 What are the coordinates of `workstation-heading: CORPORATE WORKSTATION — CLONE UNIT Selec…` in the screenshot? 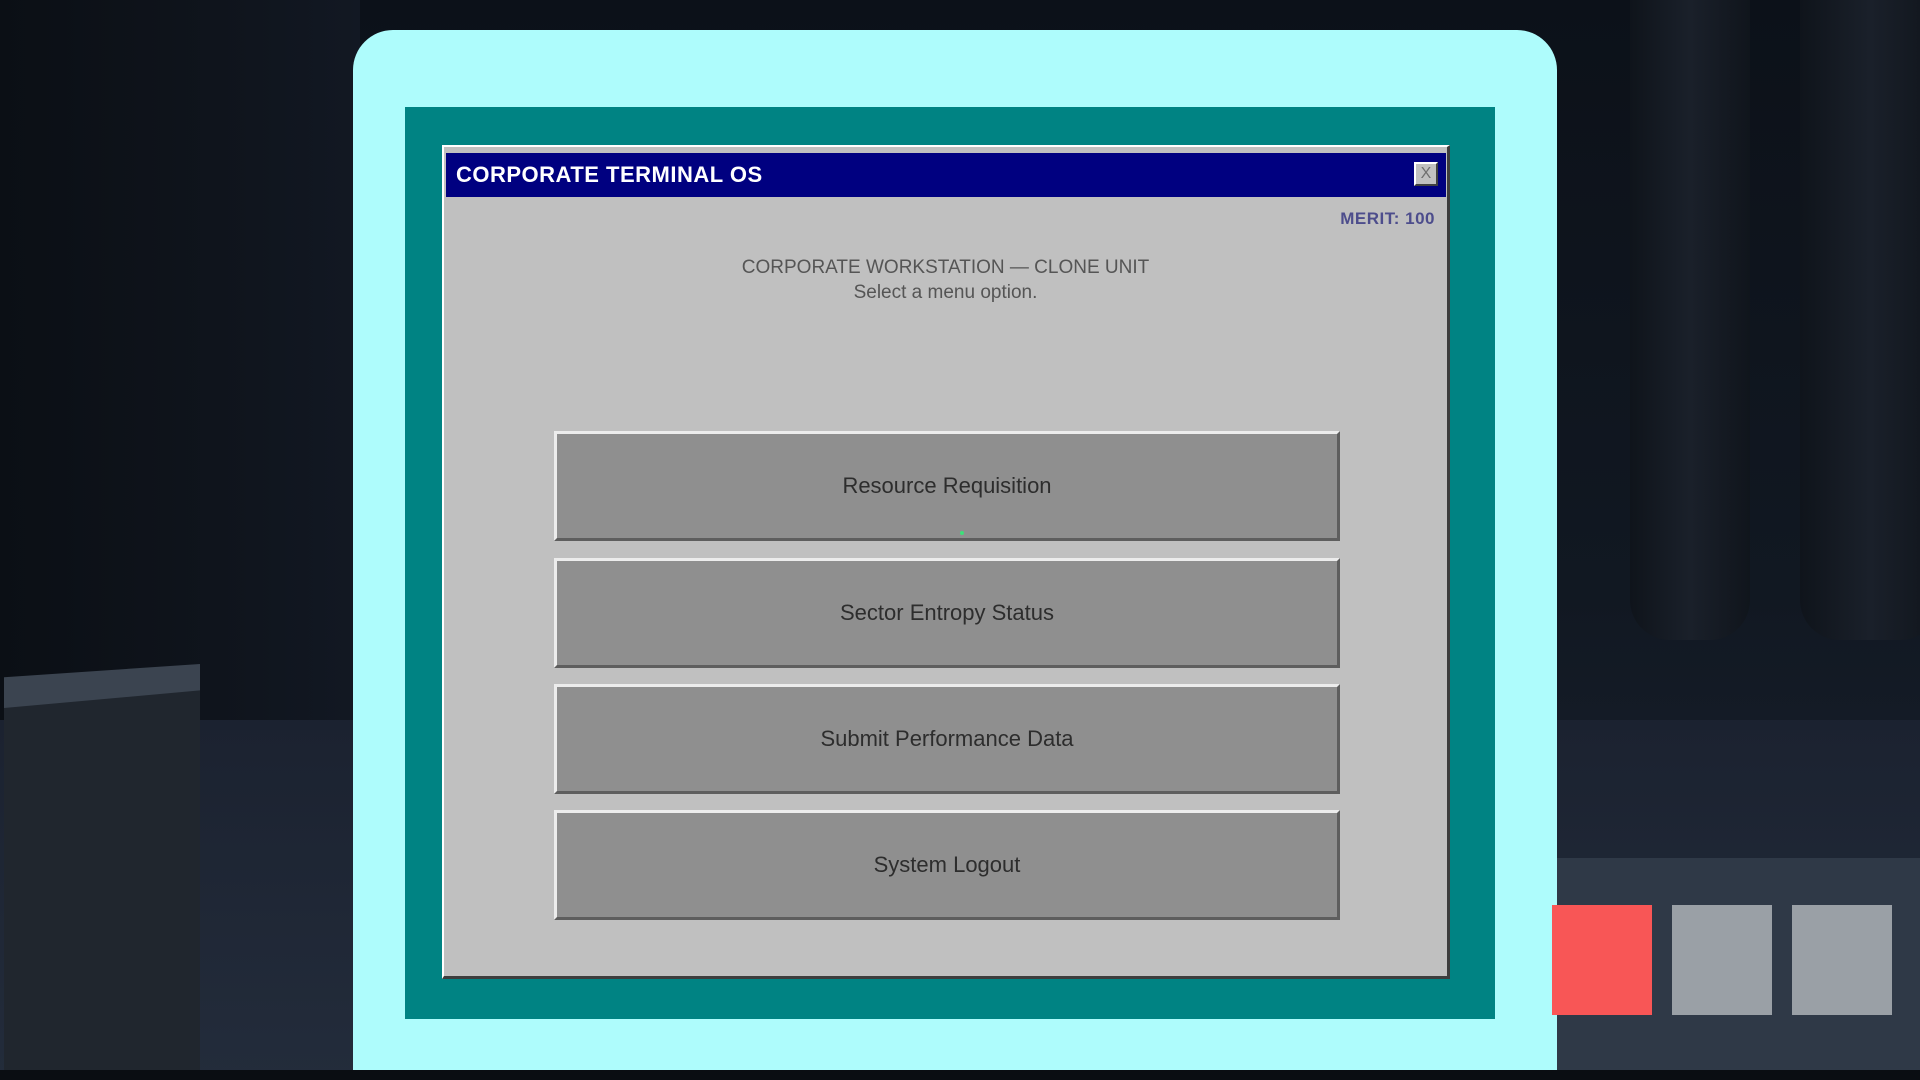 It's located at (945, 280).